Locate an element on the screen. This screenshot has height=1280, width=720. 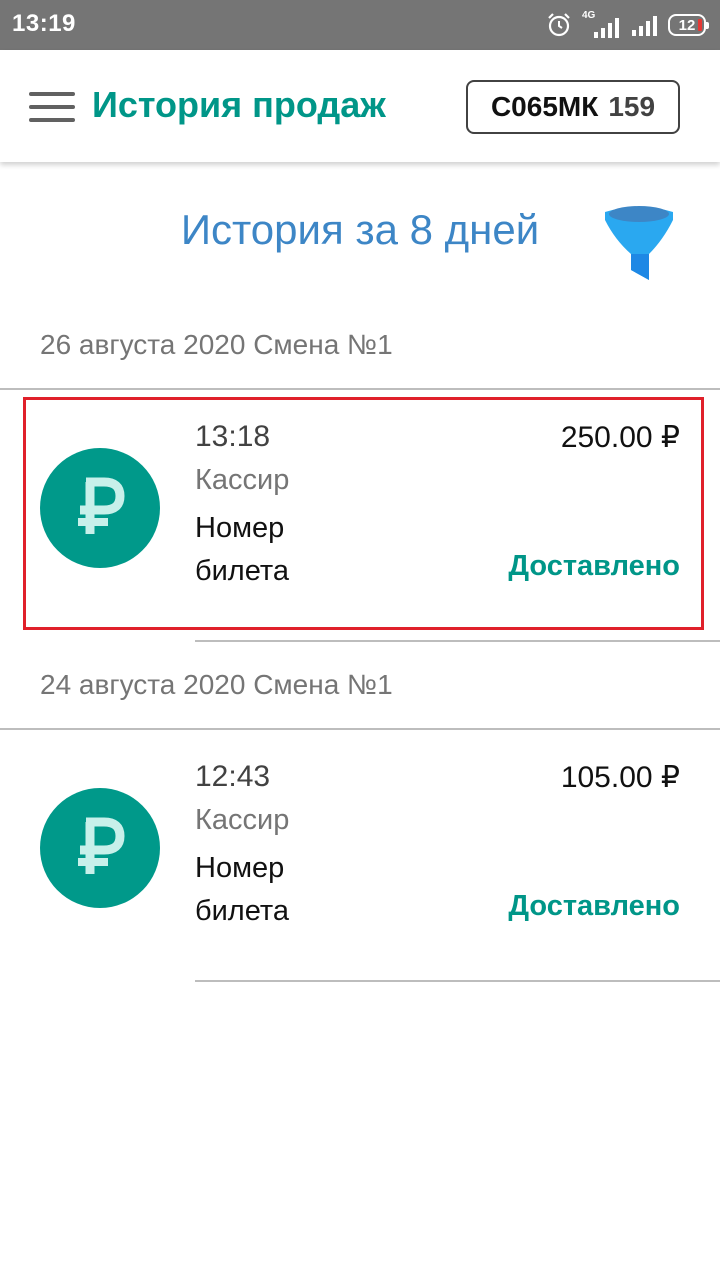
item-divider is located at coordinates (457, 981).